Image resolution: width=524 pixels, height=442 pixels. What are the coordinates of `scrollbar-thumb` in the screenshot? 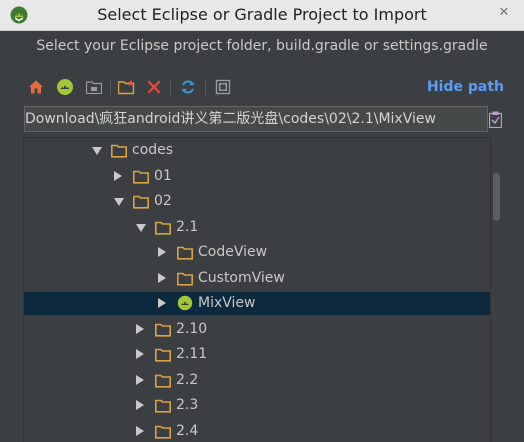 It's located at (496, 197).